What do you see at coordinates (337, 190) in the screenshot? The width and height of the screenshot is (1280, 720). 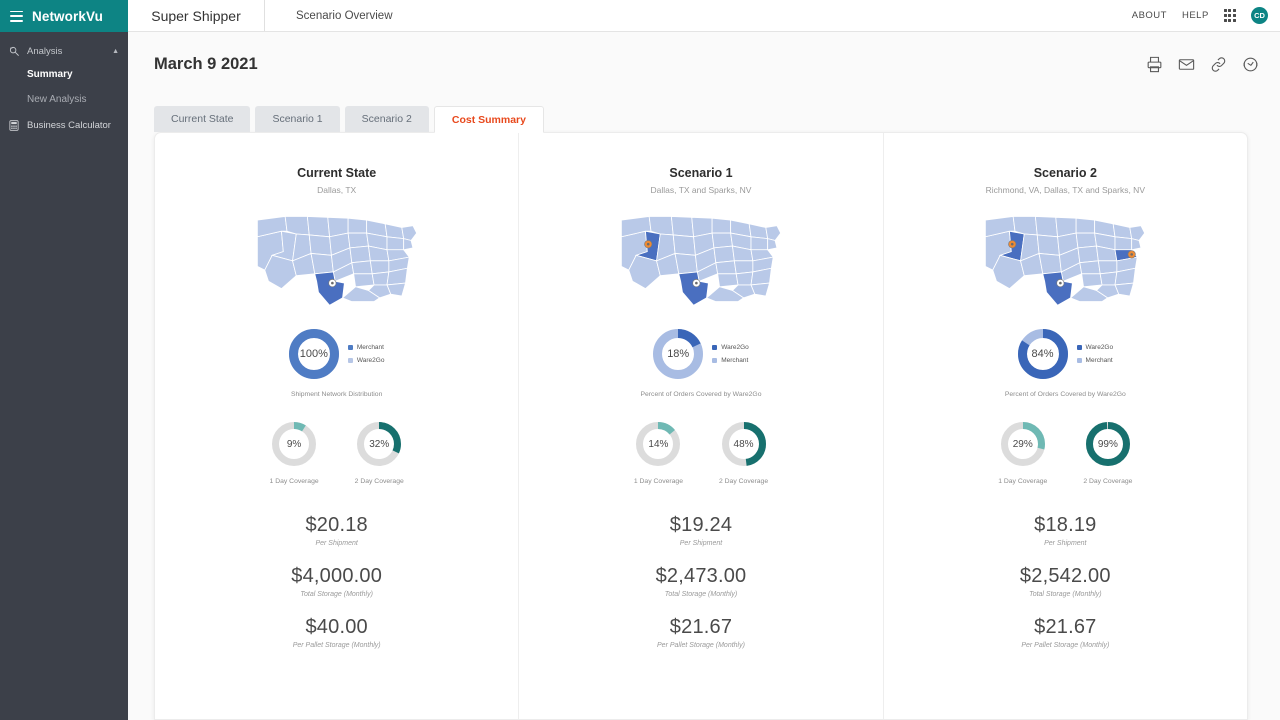 I see `column-subtitle: Dallas, TX` at bounding box center [337, 190].